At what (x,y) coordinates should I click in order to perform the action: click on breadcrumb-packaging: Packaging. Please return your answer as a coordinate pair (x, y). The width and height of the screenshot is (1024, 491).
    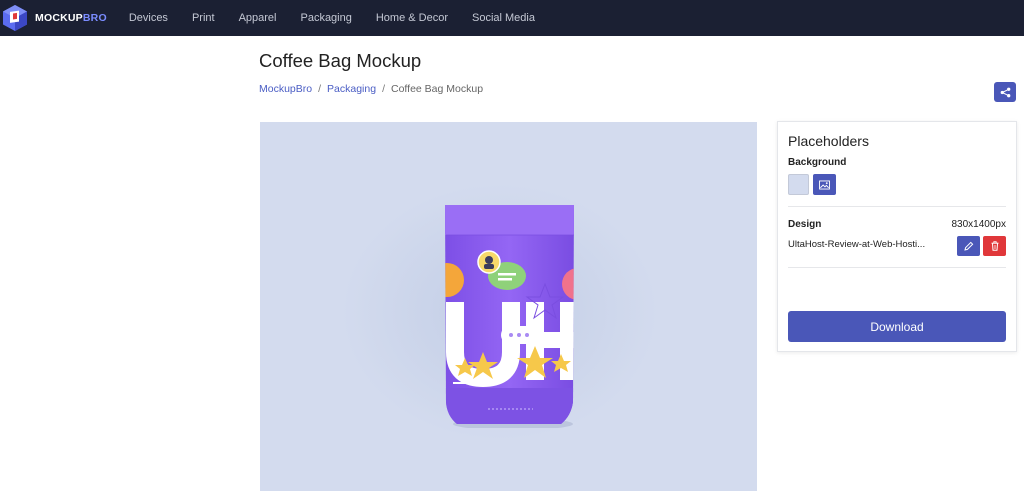
    Looking at the image, I should click on (351, 89).